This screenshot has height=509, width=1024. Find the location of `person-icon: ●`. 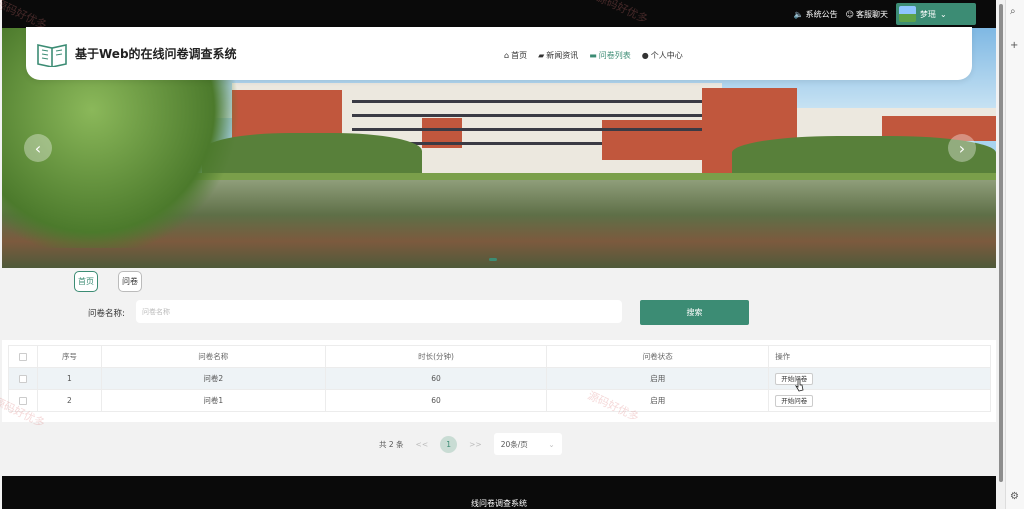

person-icon: ● is located at coordinates (645, 55).